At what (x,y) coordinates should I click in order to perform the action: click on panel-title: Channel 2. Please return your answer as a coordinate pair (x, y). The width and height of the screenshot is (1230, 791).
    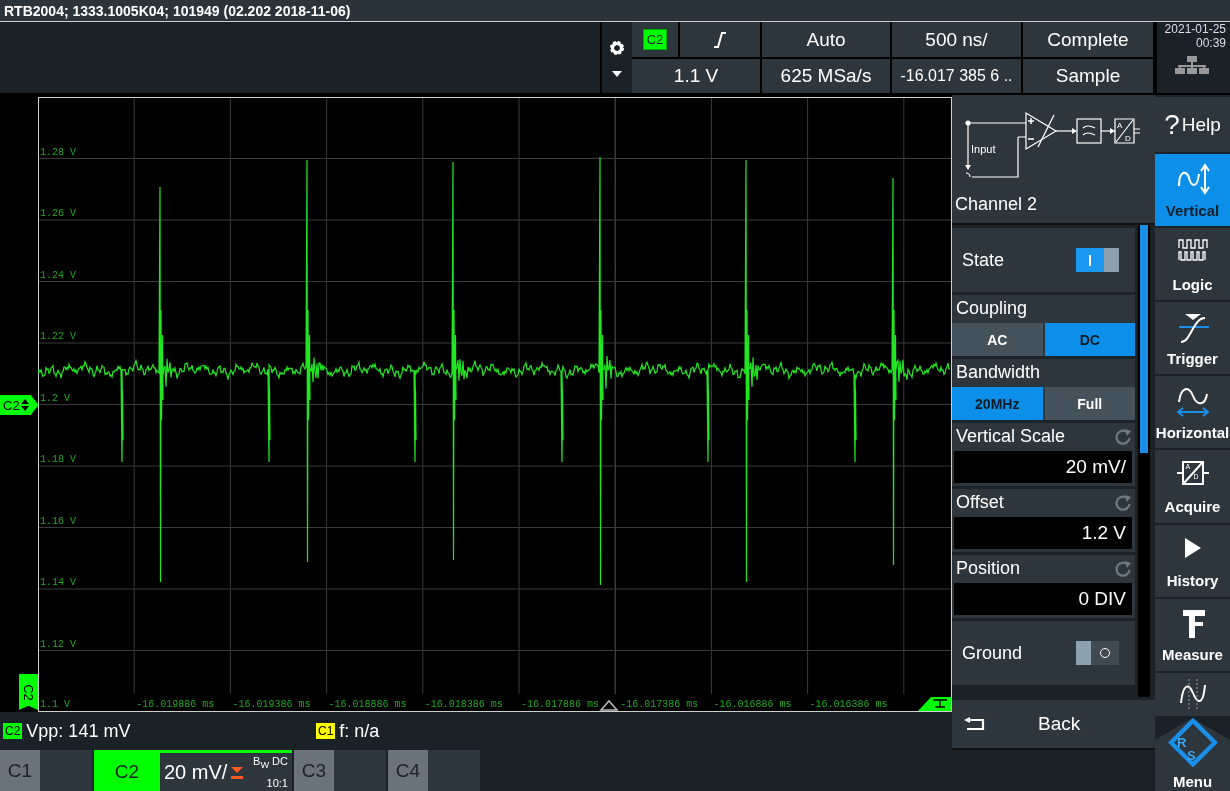
    Looking at the image, I should click on (996, 204).